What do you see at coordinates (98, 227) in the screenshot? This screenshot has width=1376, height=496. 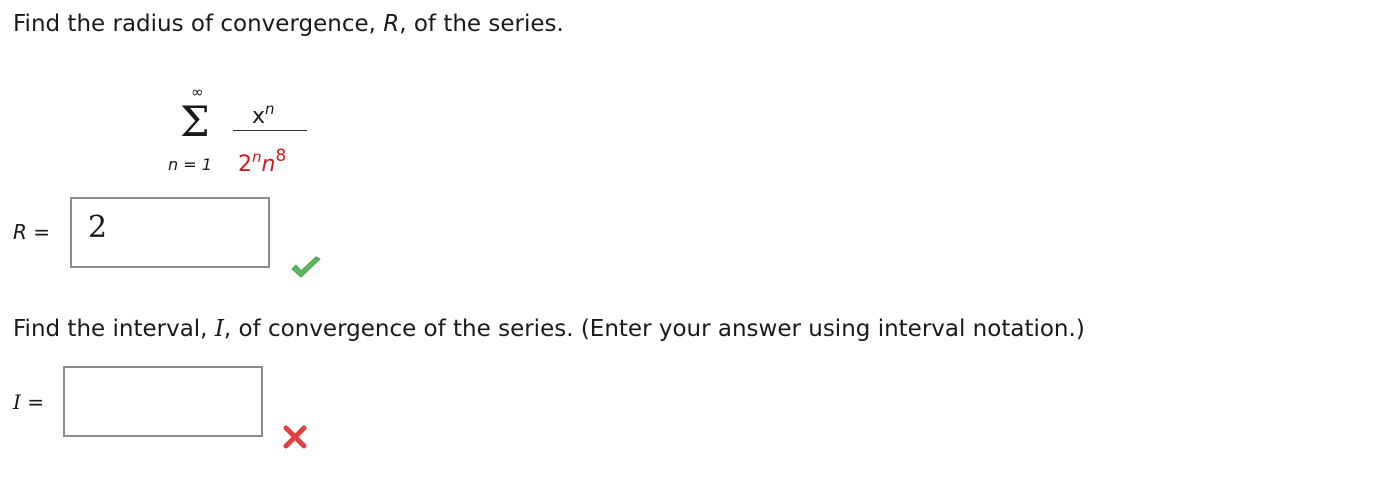 I see `radius-answer-value: 2` at bounding box center [98, 227].